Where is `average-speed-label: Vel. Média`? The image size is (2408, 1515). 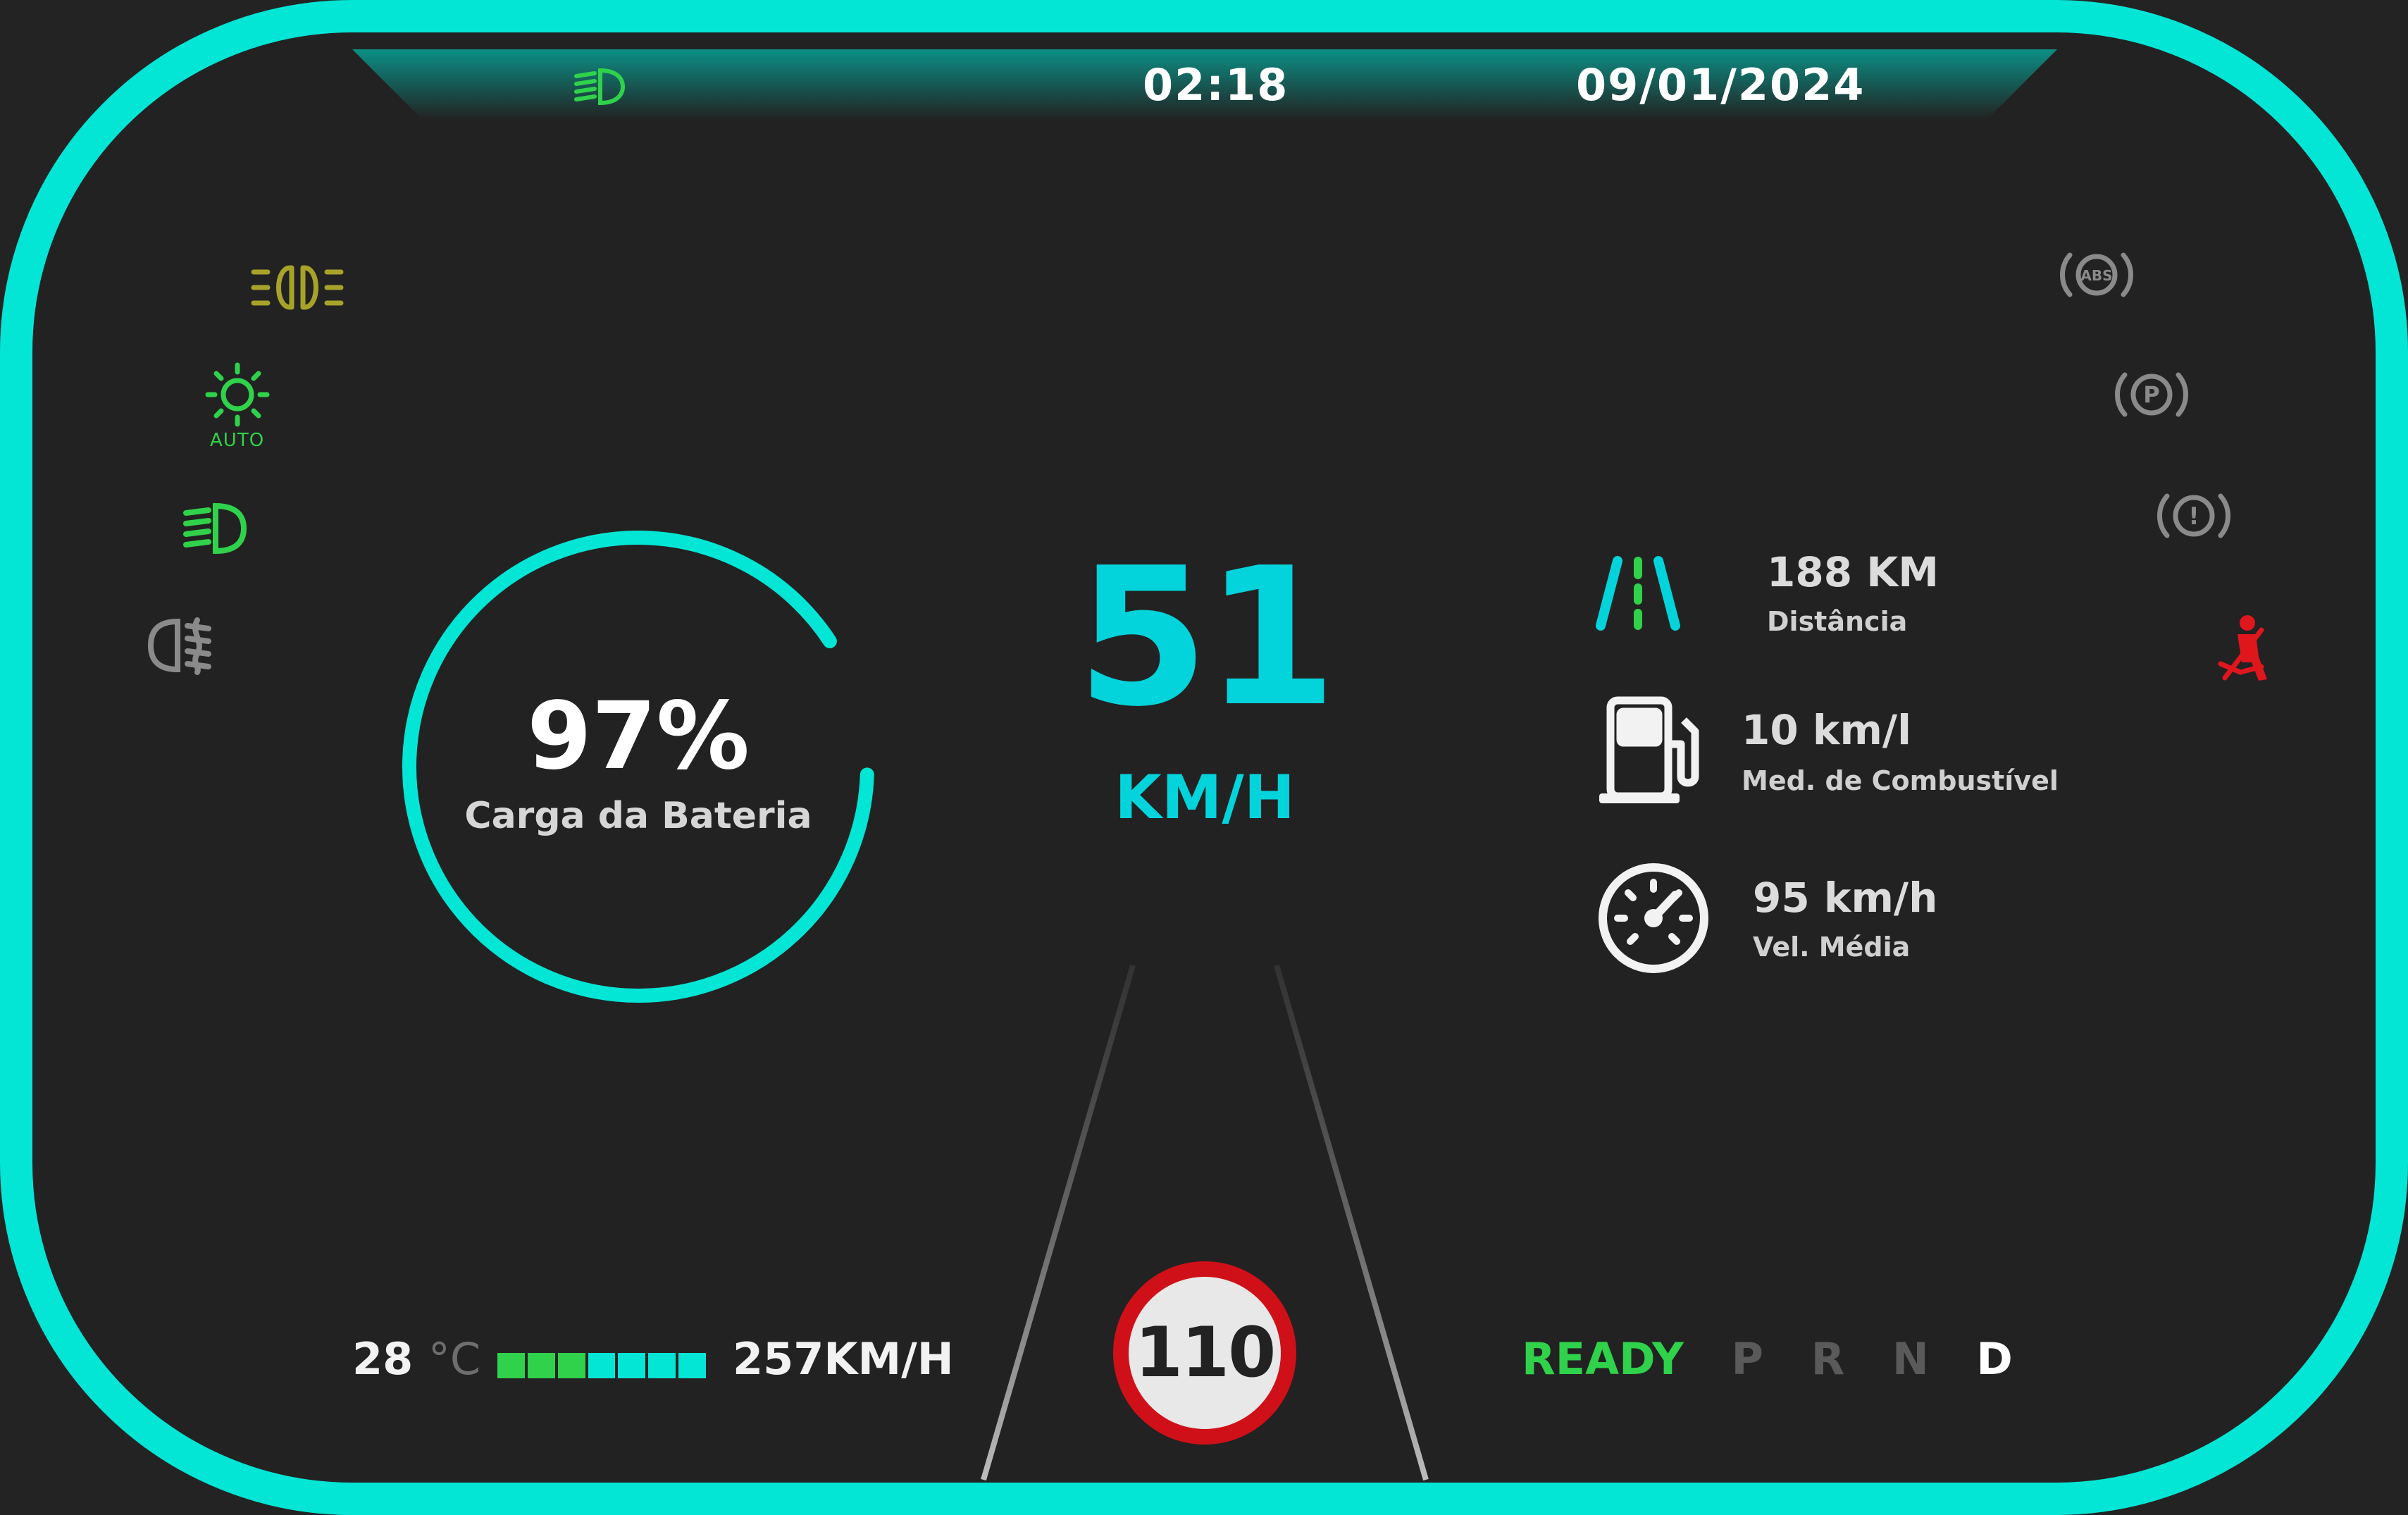
average-speed-label: Vel. Média is located at coordinates (1832, 948).